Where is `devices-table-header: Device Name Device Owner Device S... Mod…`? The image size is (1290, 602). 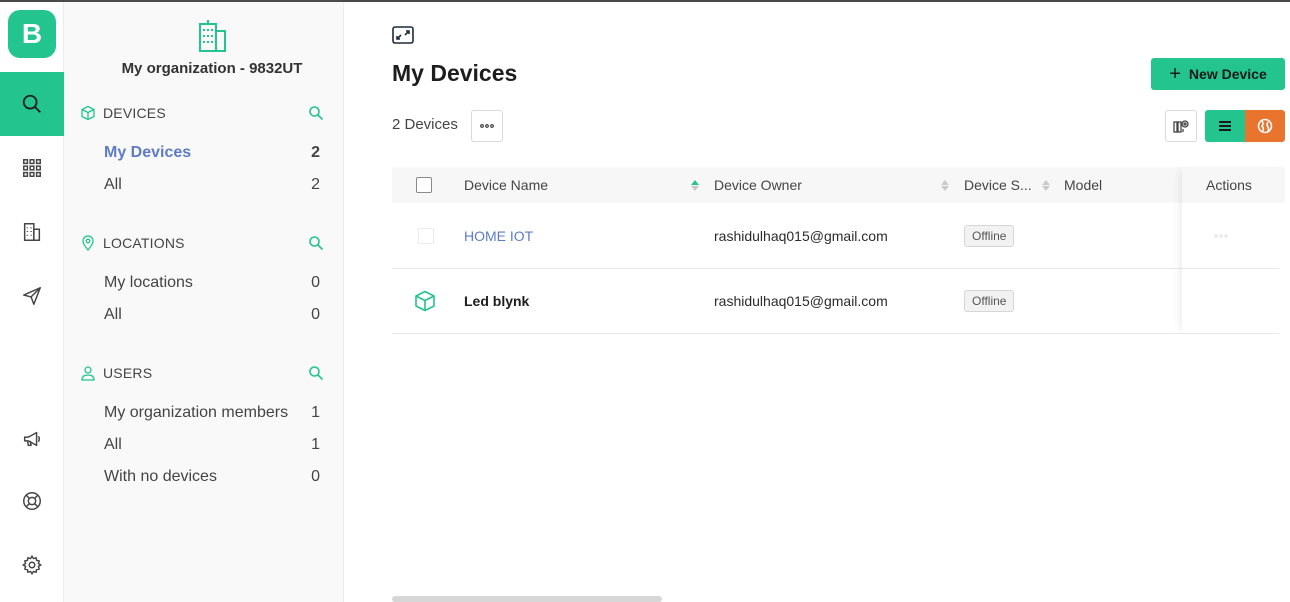 devices-table-header: Device Name Device Owner Device S... Mod… is located at coordinates (838, 185).